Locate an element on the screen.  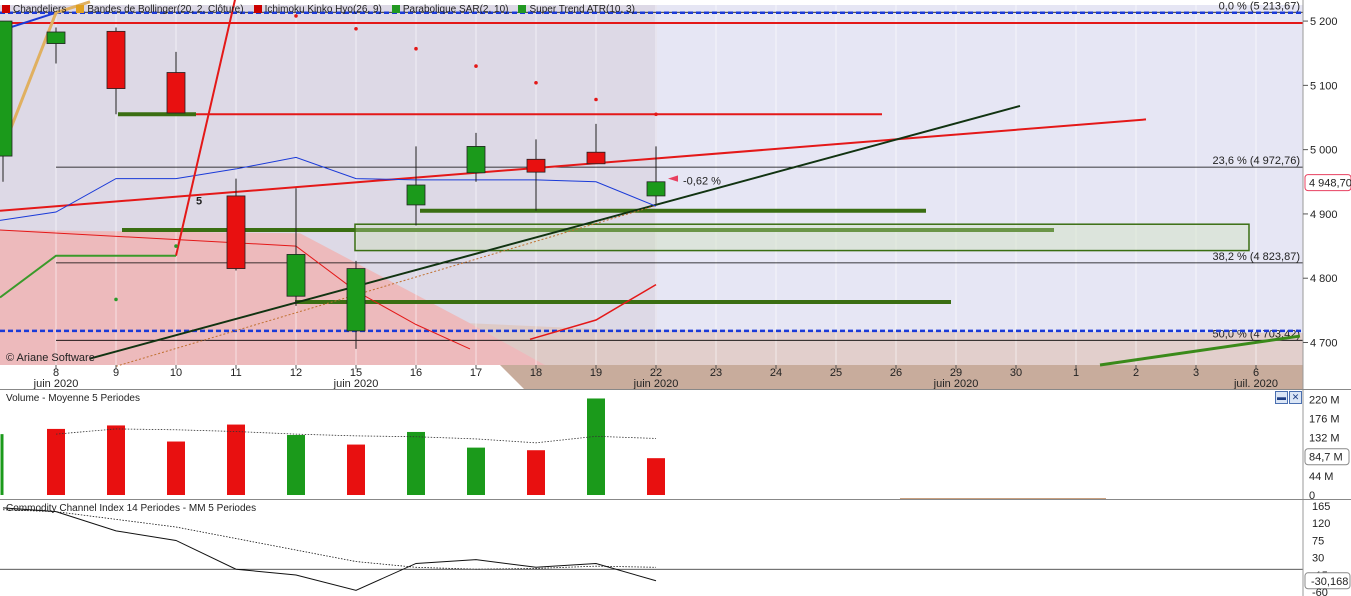
y-tick-label: 4 900 is located at coordinates (1324, 215).